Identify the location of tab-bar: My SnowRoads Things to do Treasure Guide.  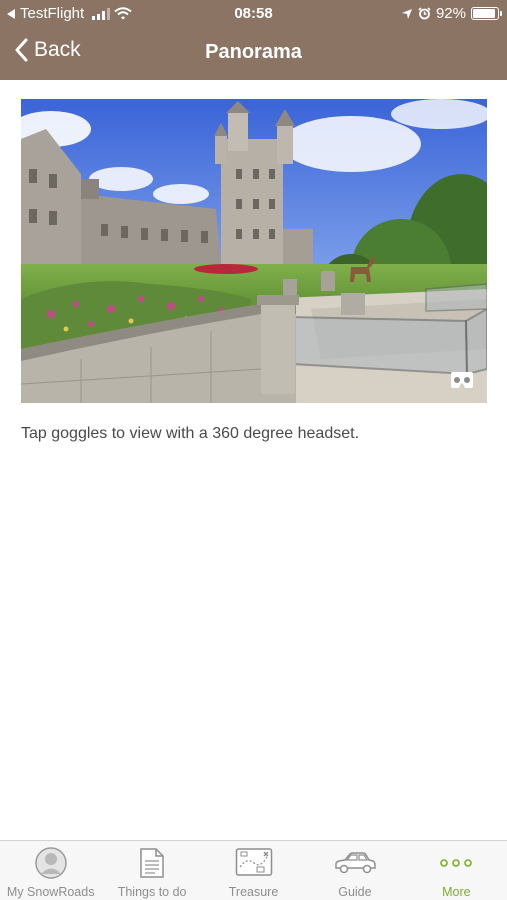
(253, 870).